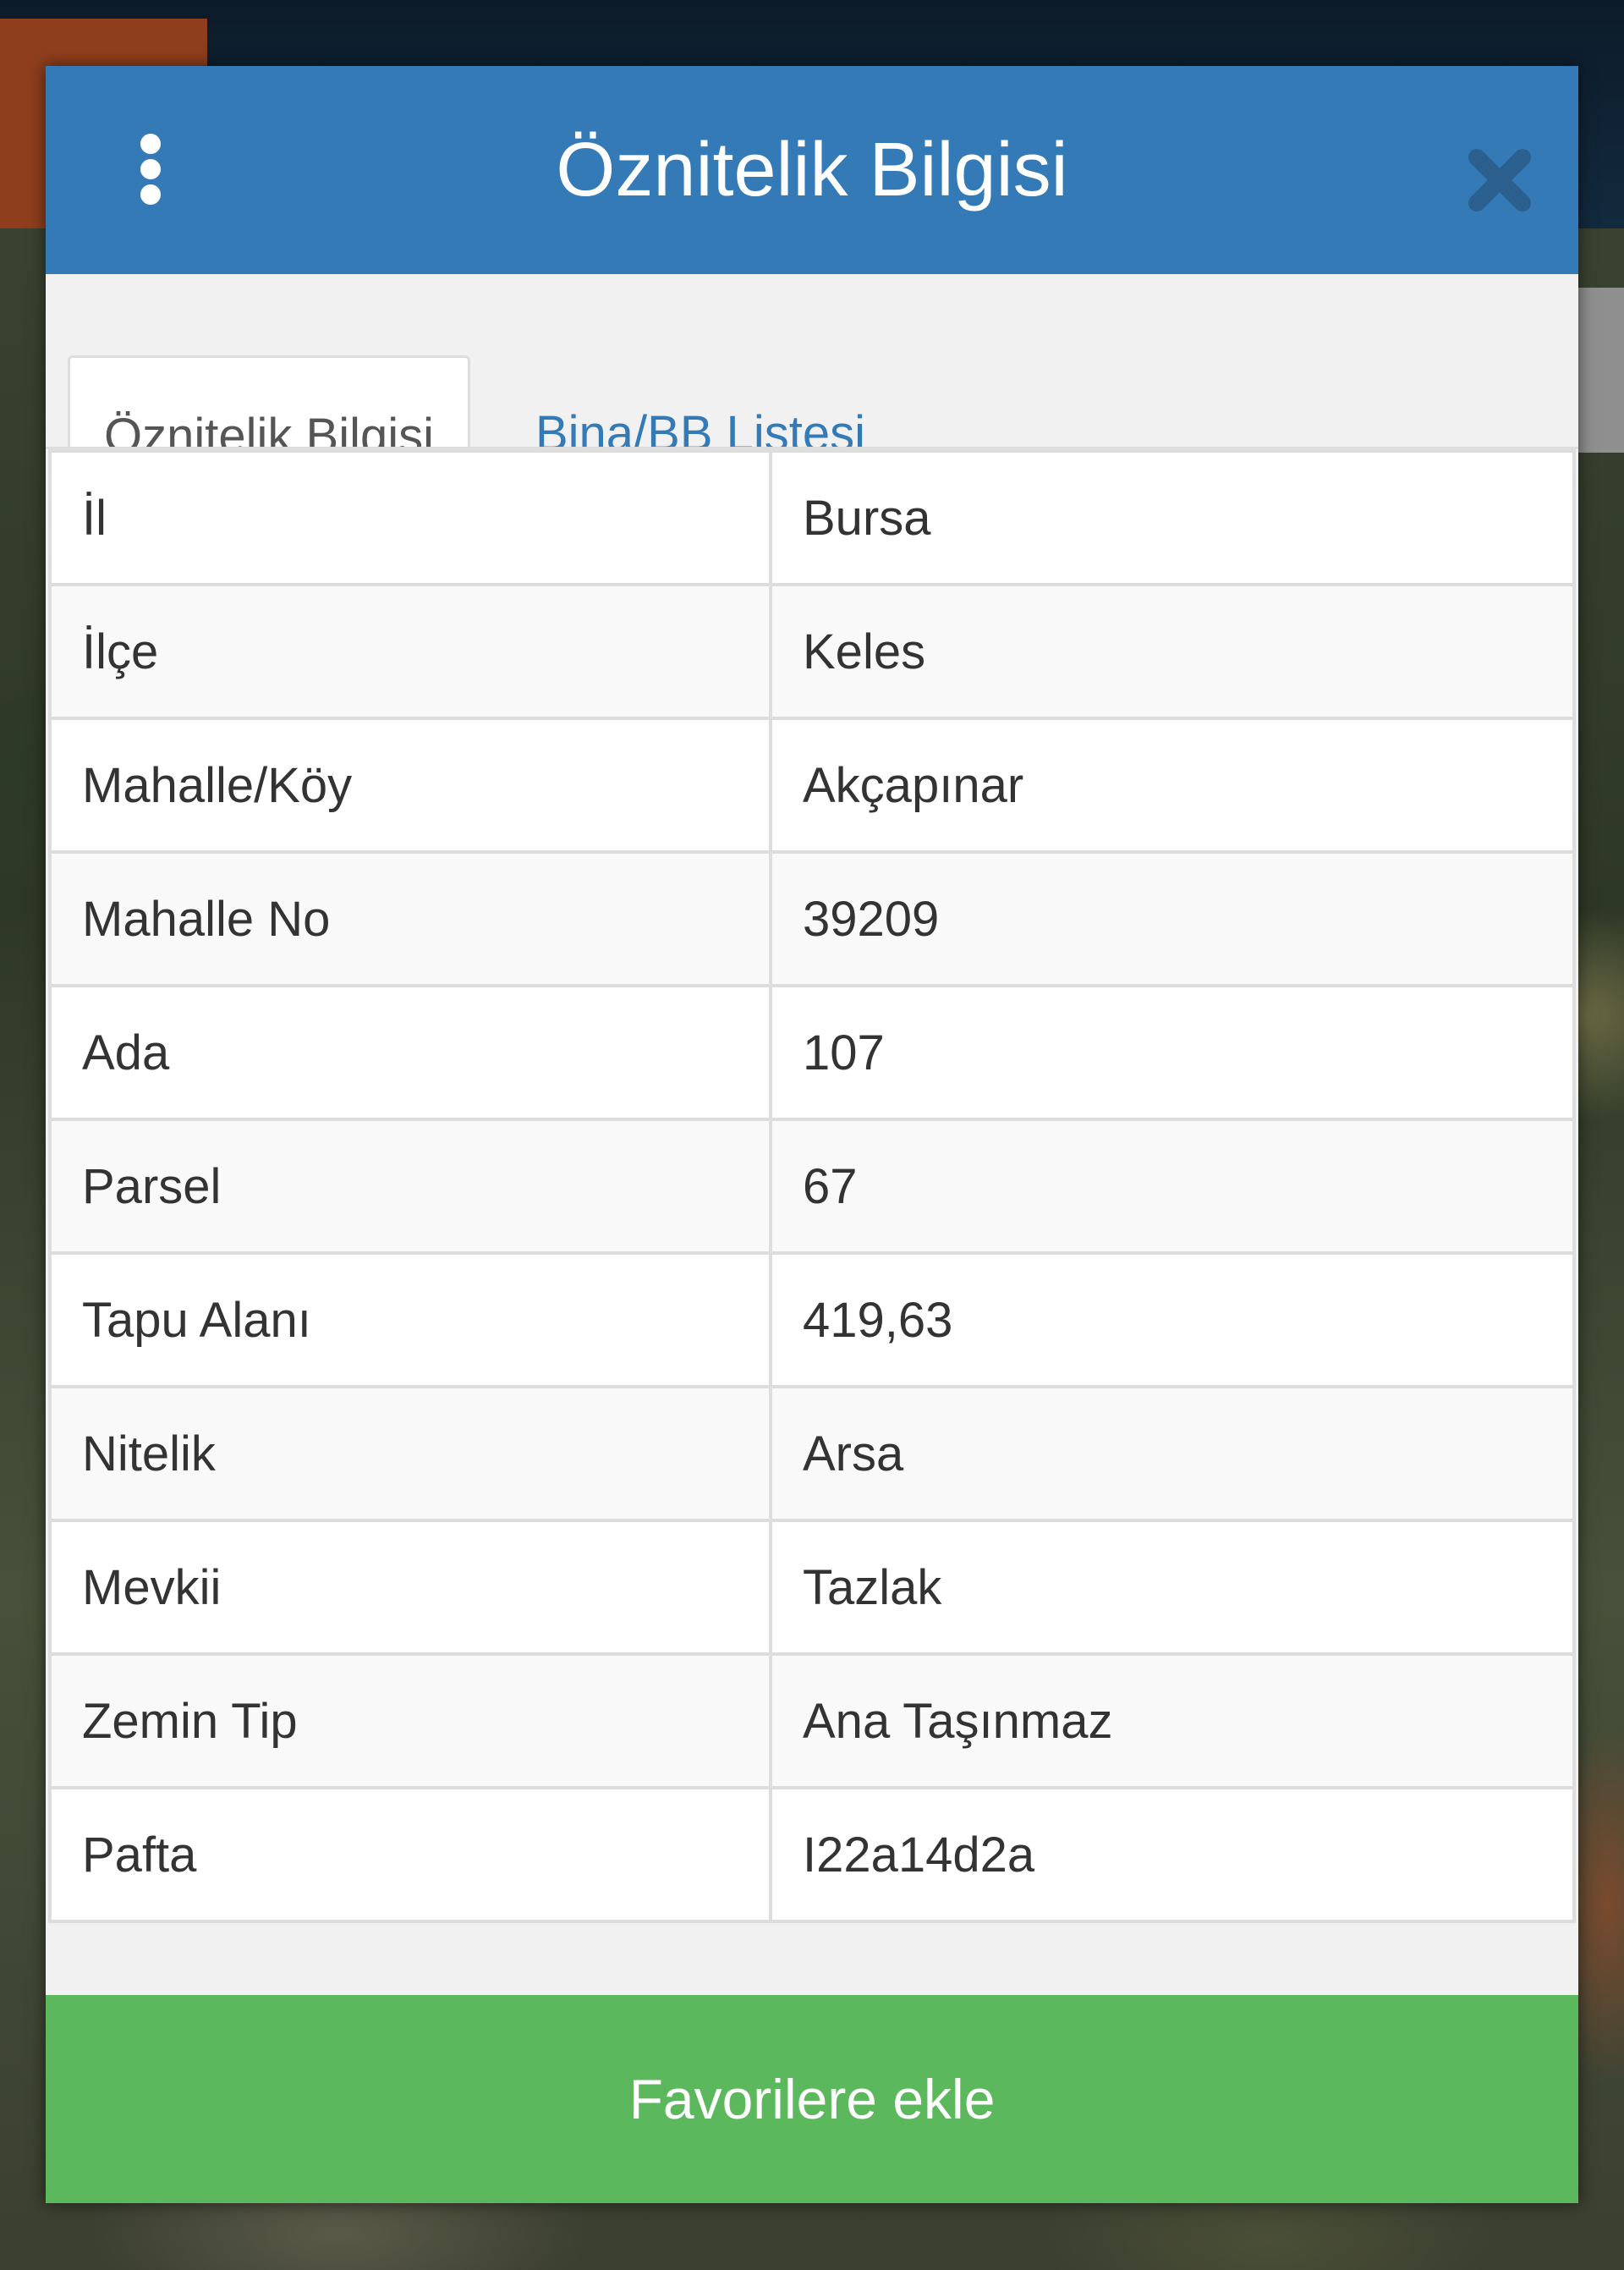  Describe the element at coordinates (812, 2099) in the screenshot. I see `add-to-favorites-button: Favorilere ekle` at that location.